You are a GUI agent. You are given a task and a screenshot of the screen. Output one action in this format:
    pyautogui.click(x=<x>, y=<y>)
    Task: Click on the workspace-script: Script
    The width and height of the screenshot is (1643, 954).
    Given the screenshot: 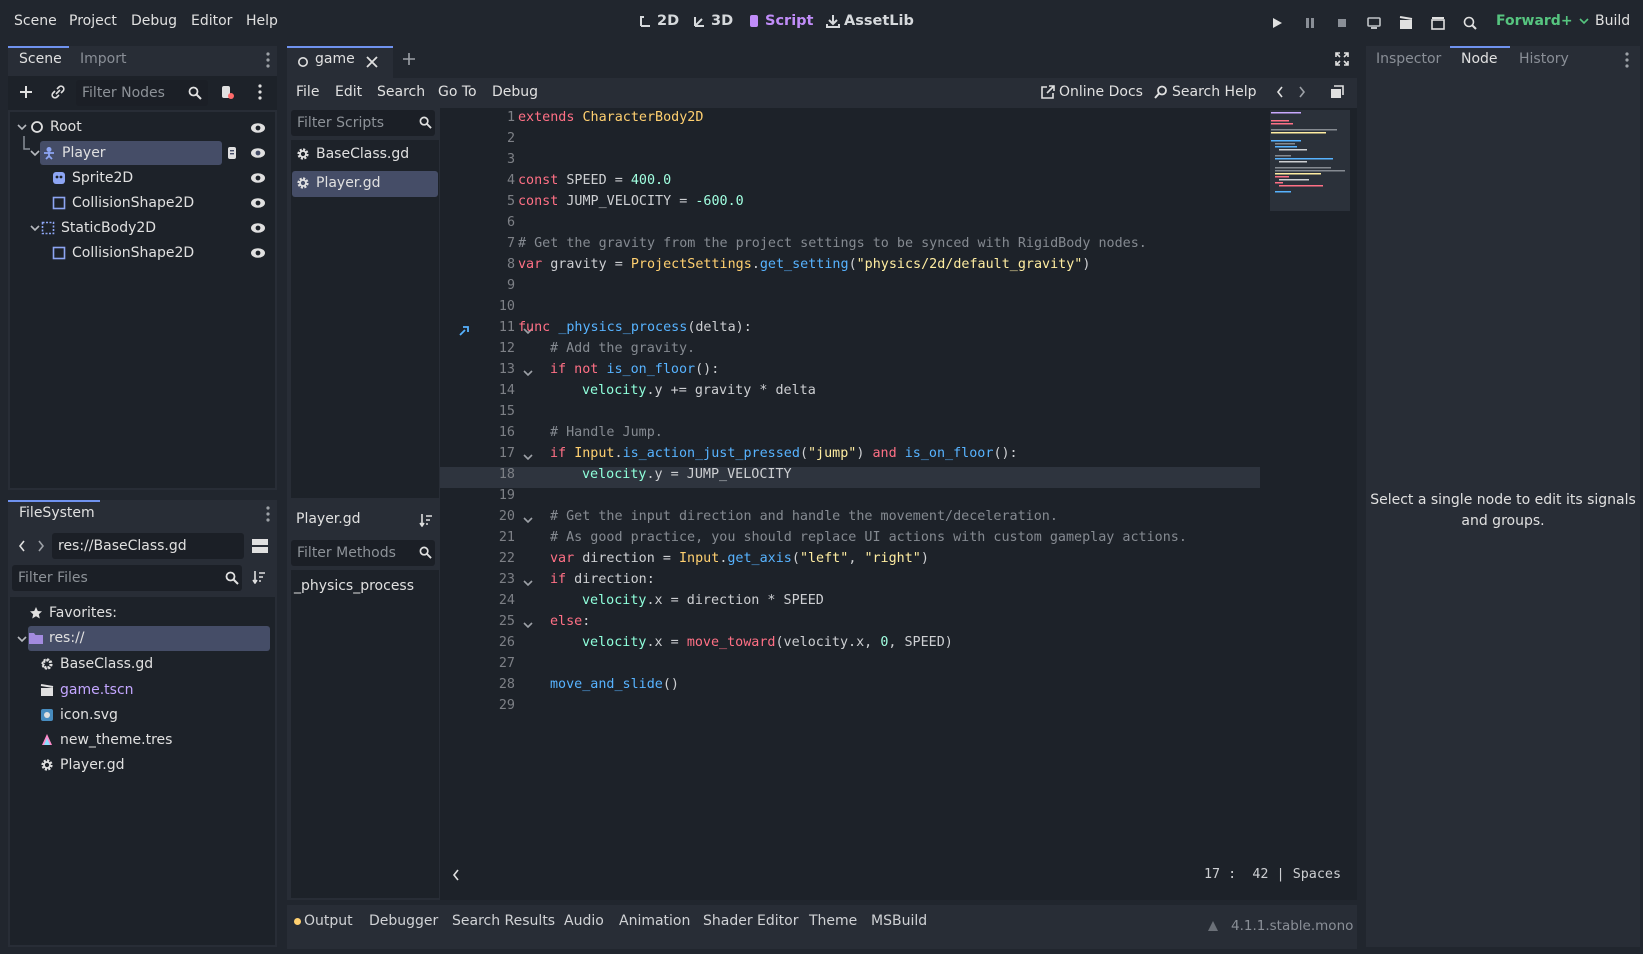 What is the action you would take?
    pyautogui.click(x=780, y=21)
    